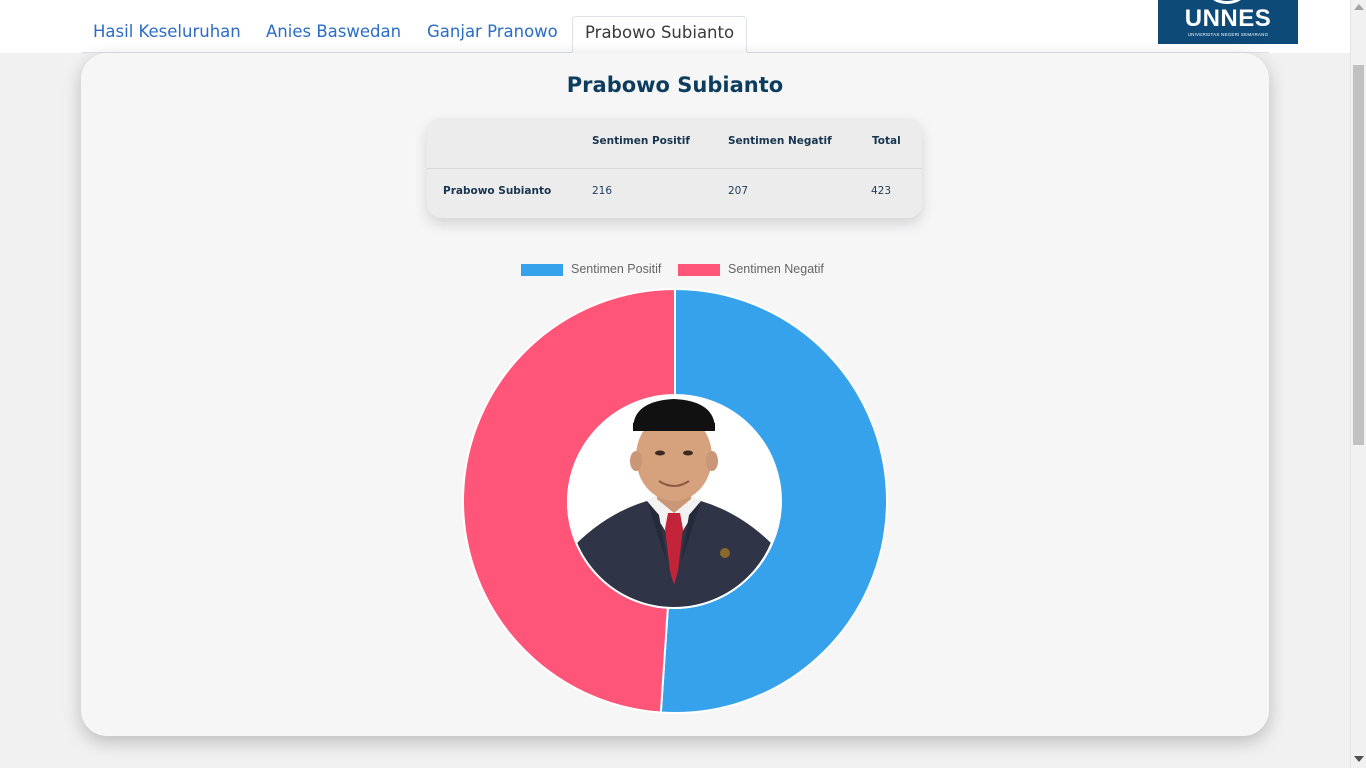  Describe the element at coordinates (738, 191) in the screenshot. I see `row-negatif-value: 207` at that location.